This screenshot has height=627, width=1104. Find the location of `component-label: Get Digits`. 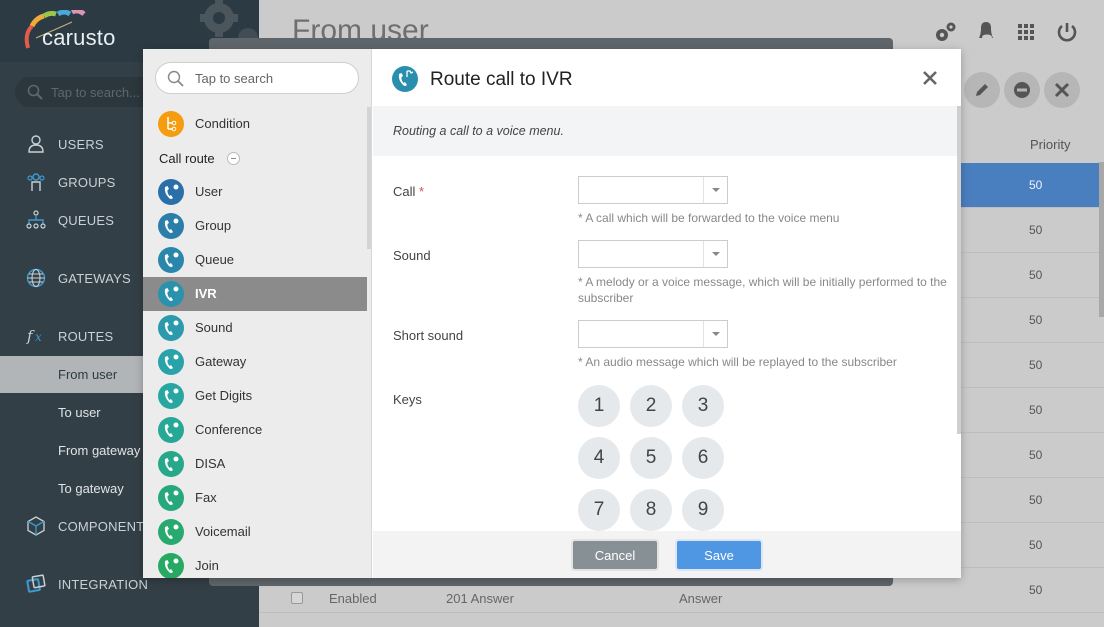

component-label: Get Digits is located at coordinates (224, 395).